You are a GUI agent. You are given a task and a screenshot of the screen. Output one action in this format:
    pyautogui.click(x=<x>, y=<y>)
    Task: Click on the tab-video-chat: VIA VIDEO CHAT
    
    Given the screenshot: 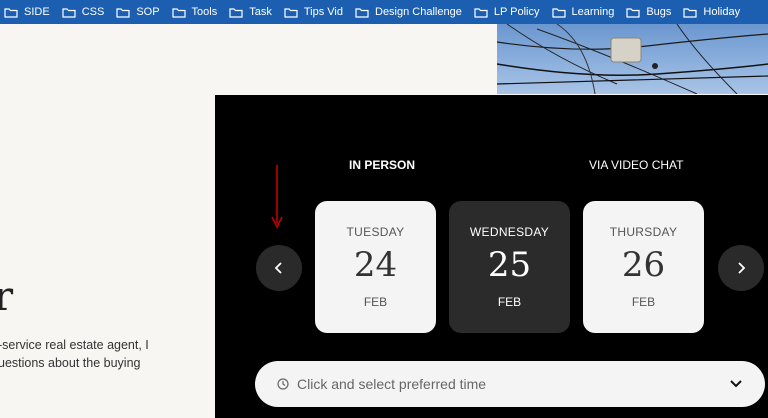 What is the action you would take?
    pyautogui.click(x=636, y=165)
    